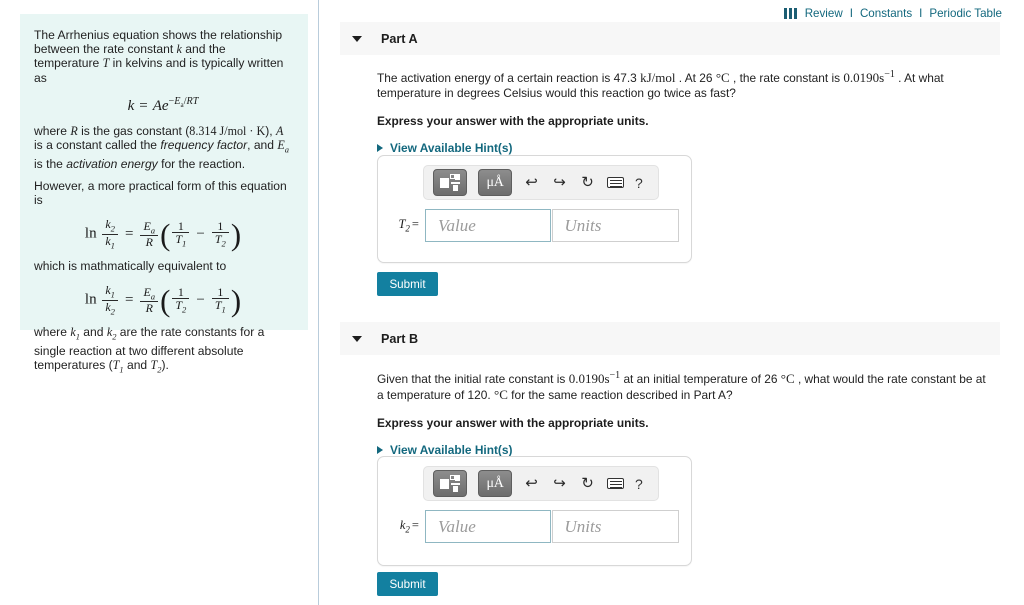 The width and height of the screenshot is (1024, 605). Describe the element at coordinates (541, 483) in the screenshot. I see `part-b-toolbar: μÅ ↩ ↪ ↻ ?` at that location.